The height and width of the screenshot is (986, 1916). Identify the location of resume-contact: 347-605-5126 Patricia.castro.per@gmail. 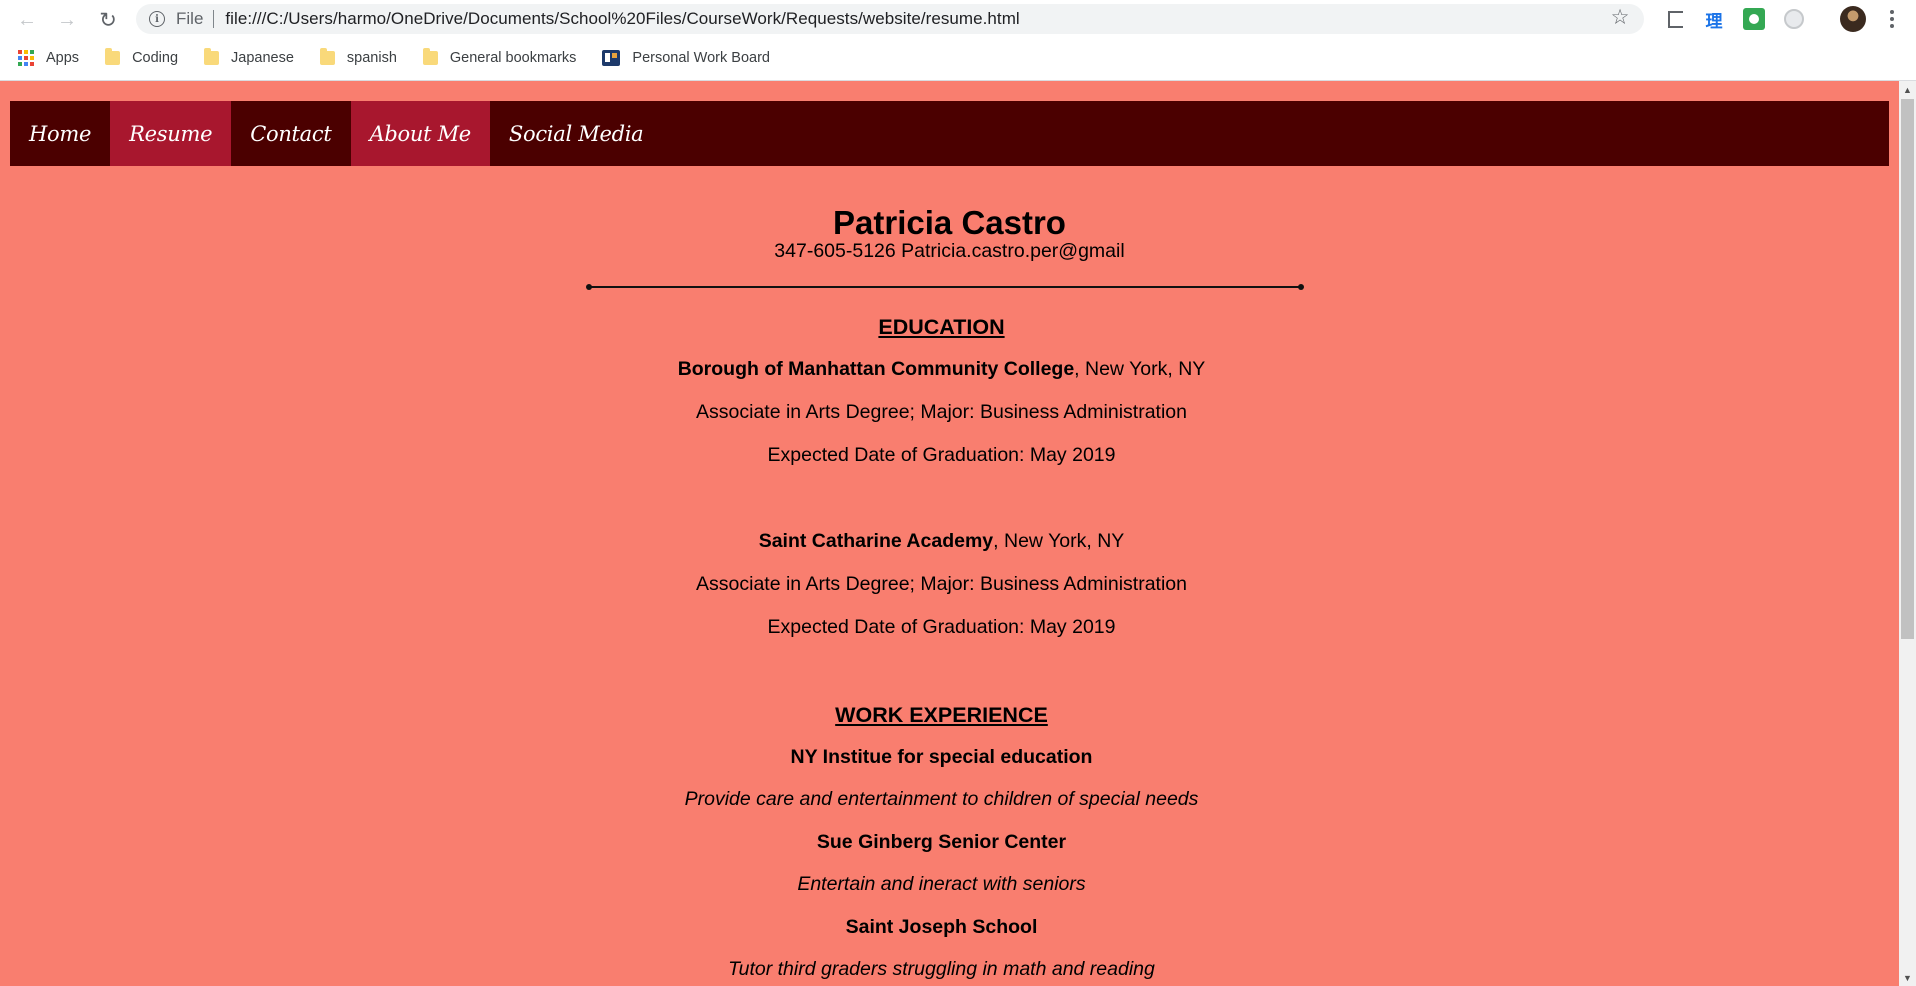
(949, 251).